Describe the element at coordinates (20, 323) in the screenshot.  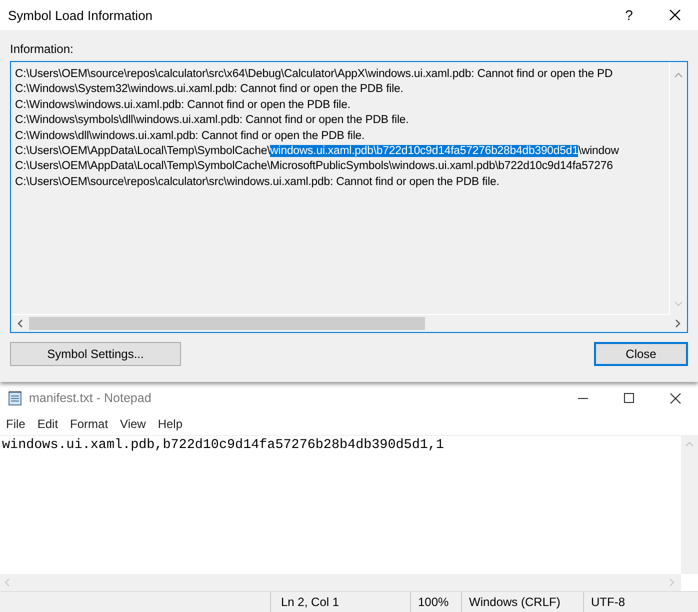
I see `scroll-left-icon` at that location.